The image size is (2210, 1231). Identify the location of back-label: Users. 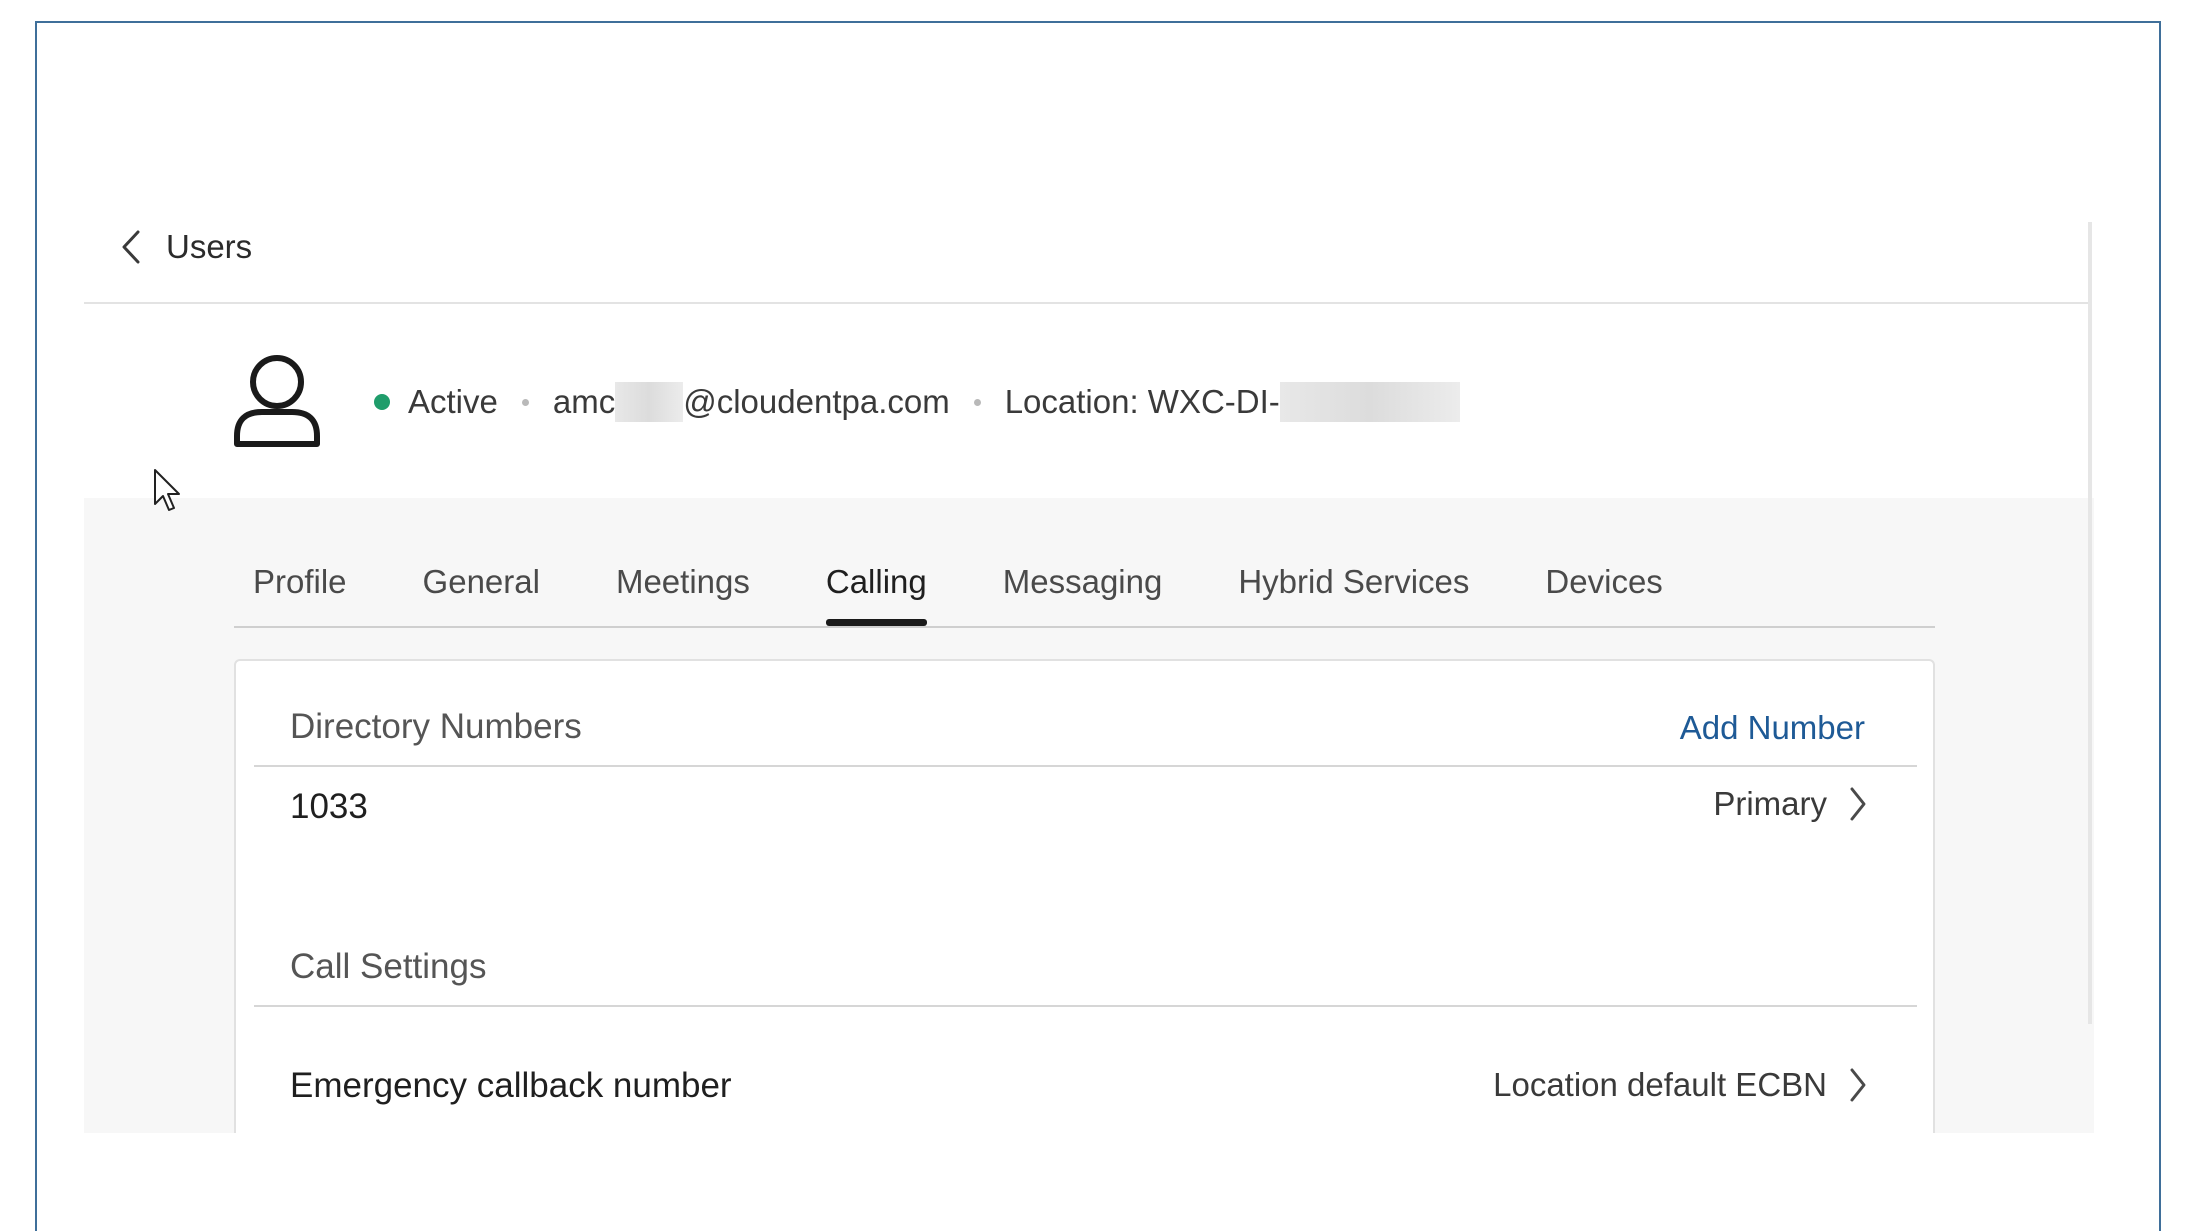
(209, 246).